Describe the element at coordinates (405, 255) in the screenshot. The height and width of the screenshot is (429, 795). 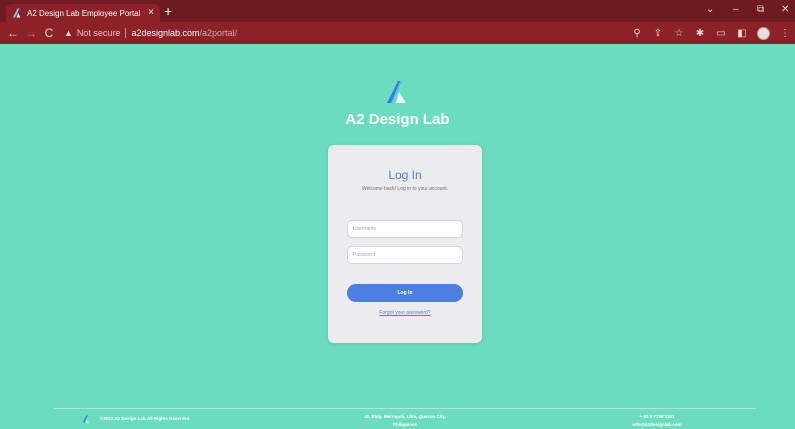
I see `password-input` at that location.